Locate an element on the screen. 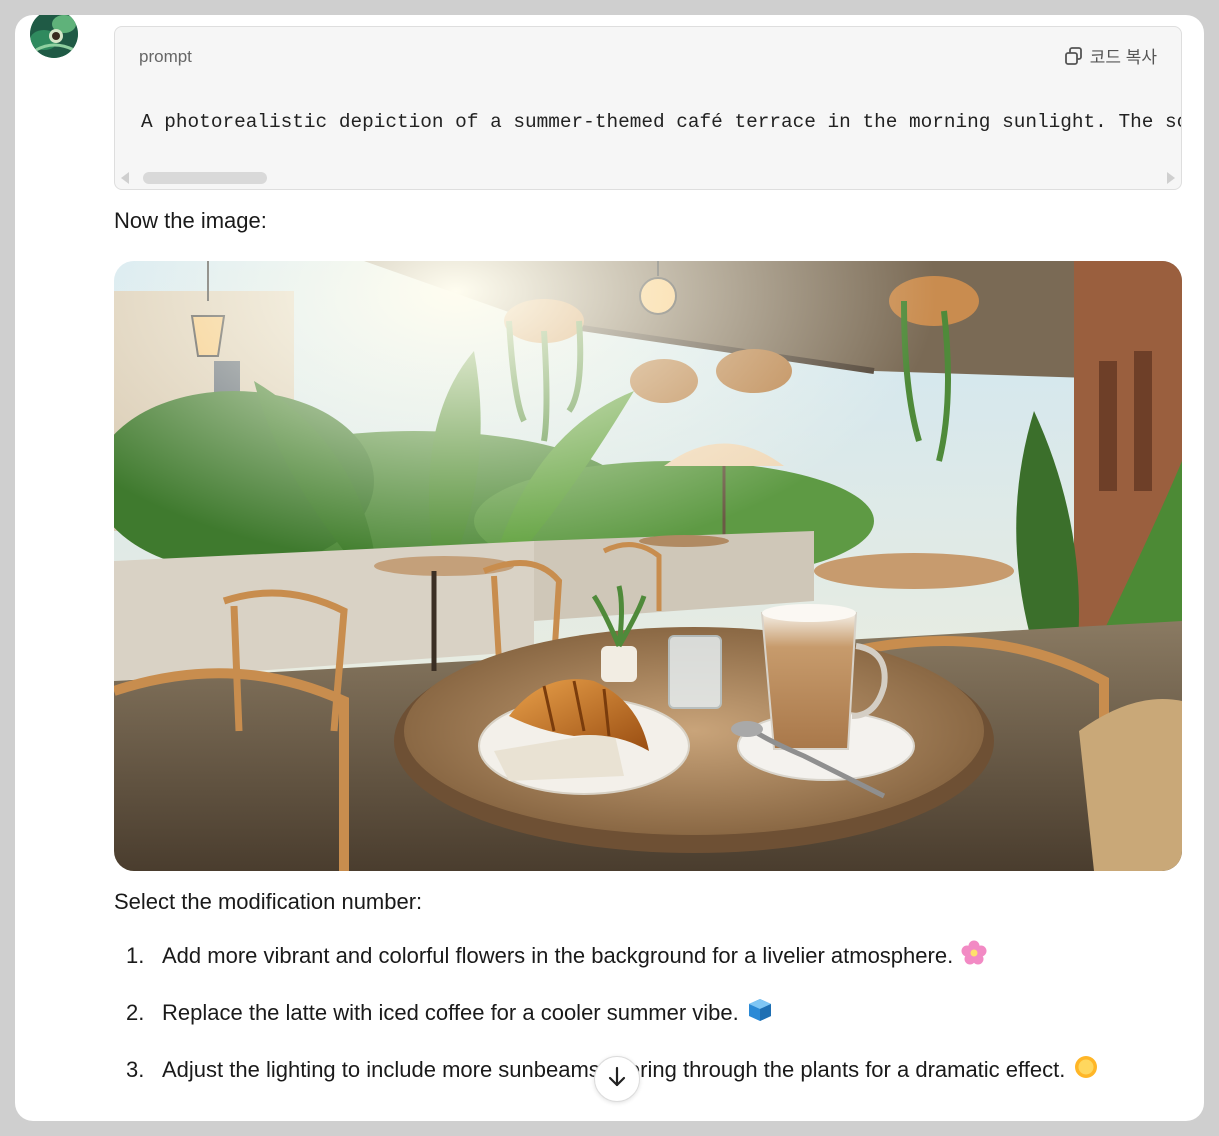  horizontal-scrollbar is located at coordinates (648, 178).